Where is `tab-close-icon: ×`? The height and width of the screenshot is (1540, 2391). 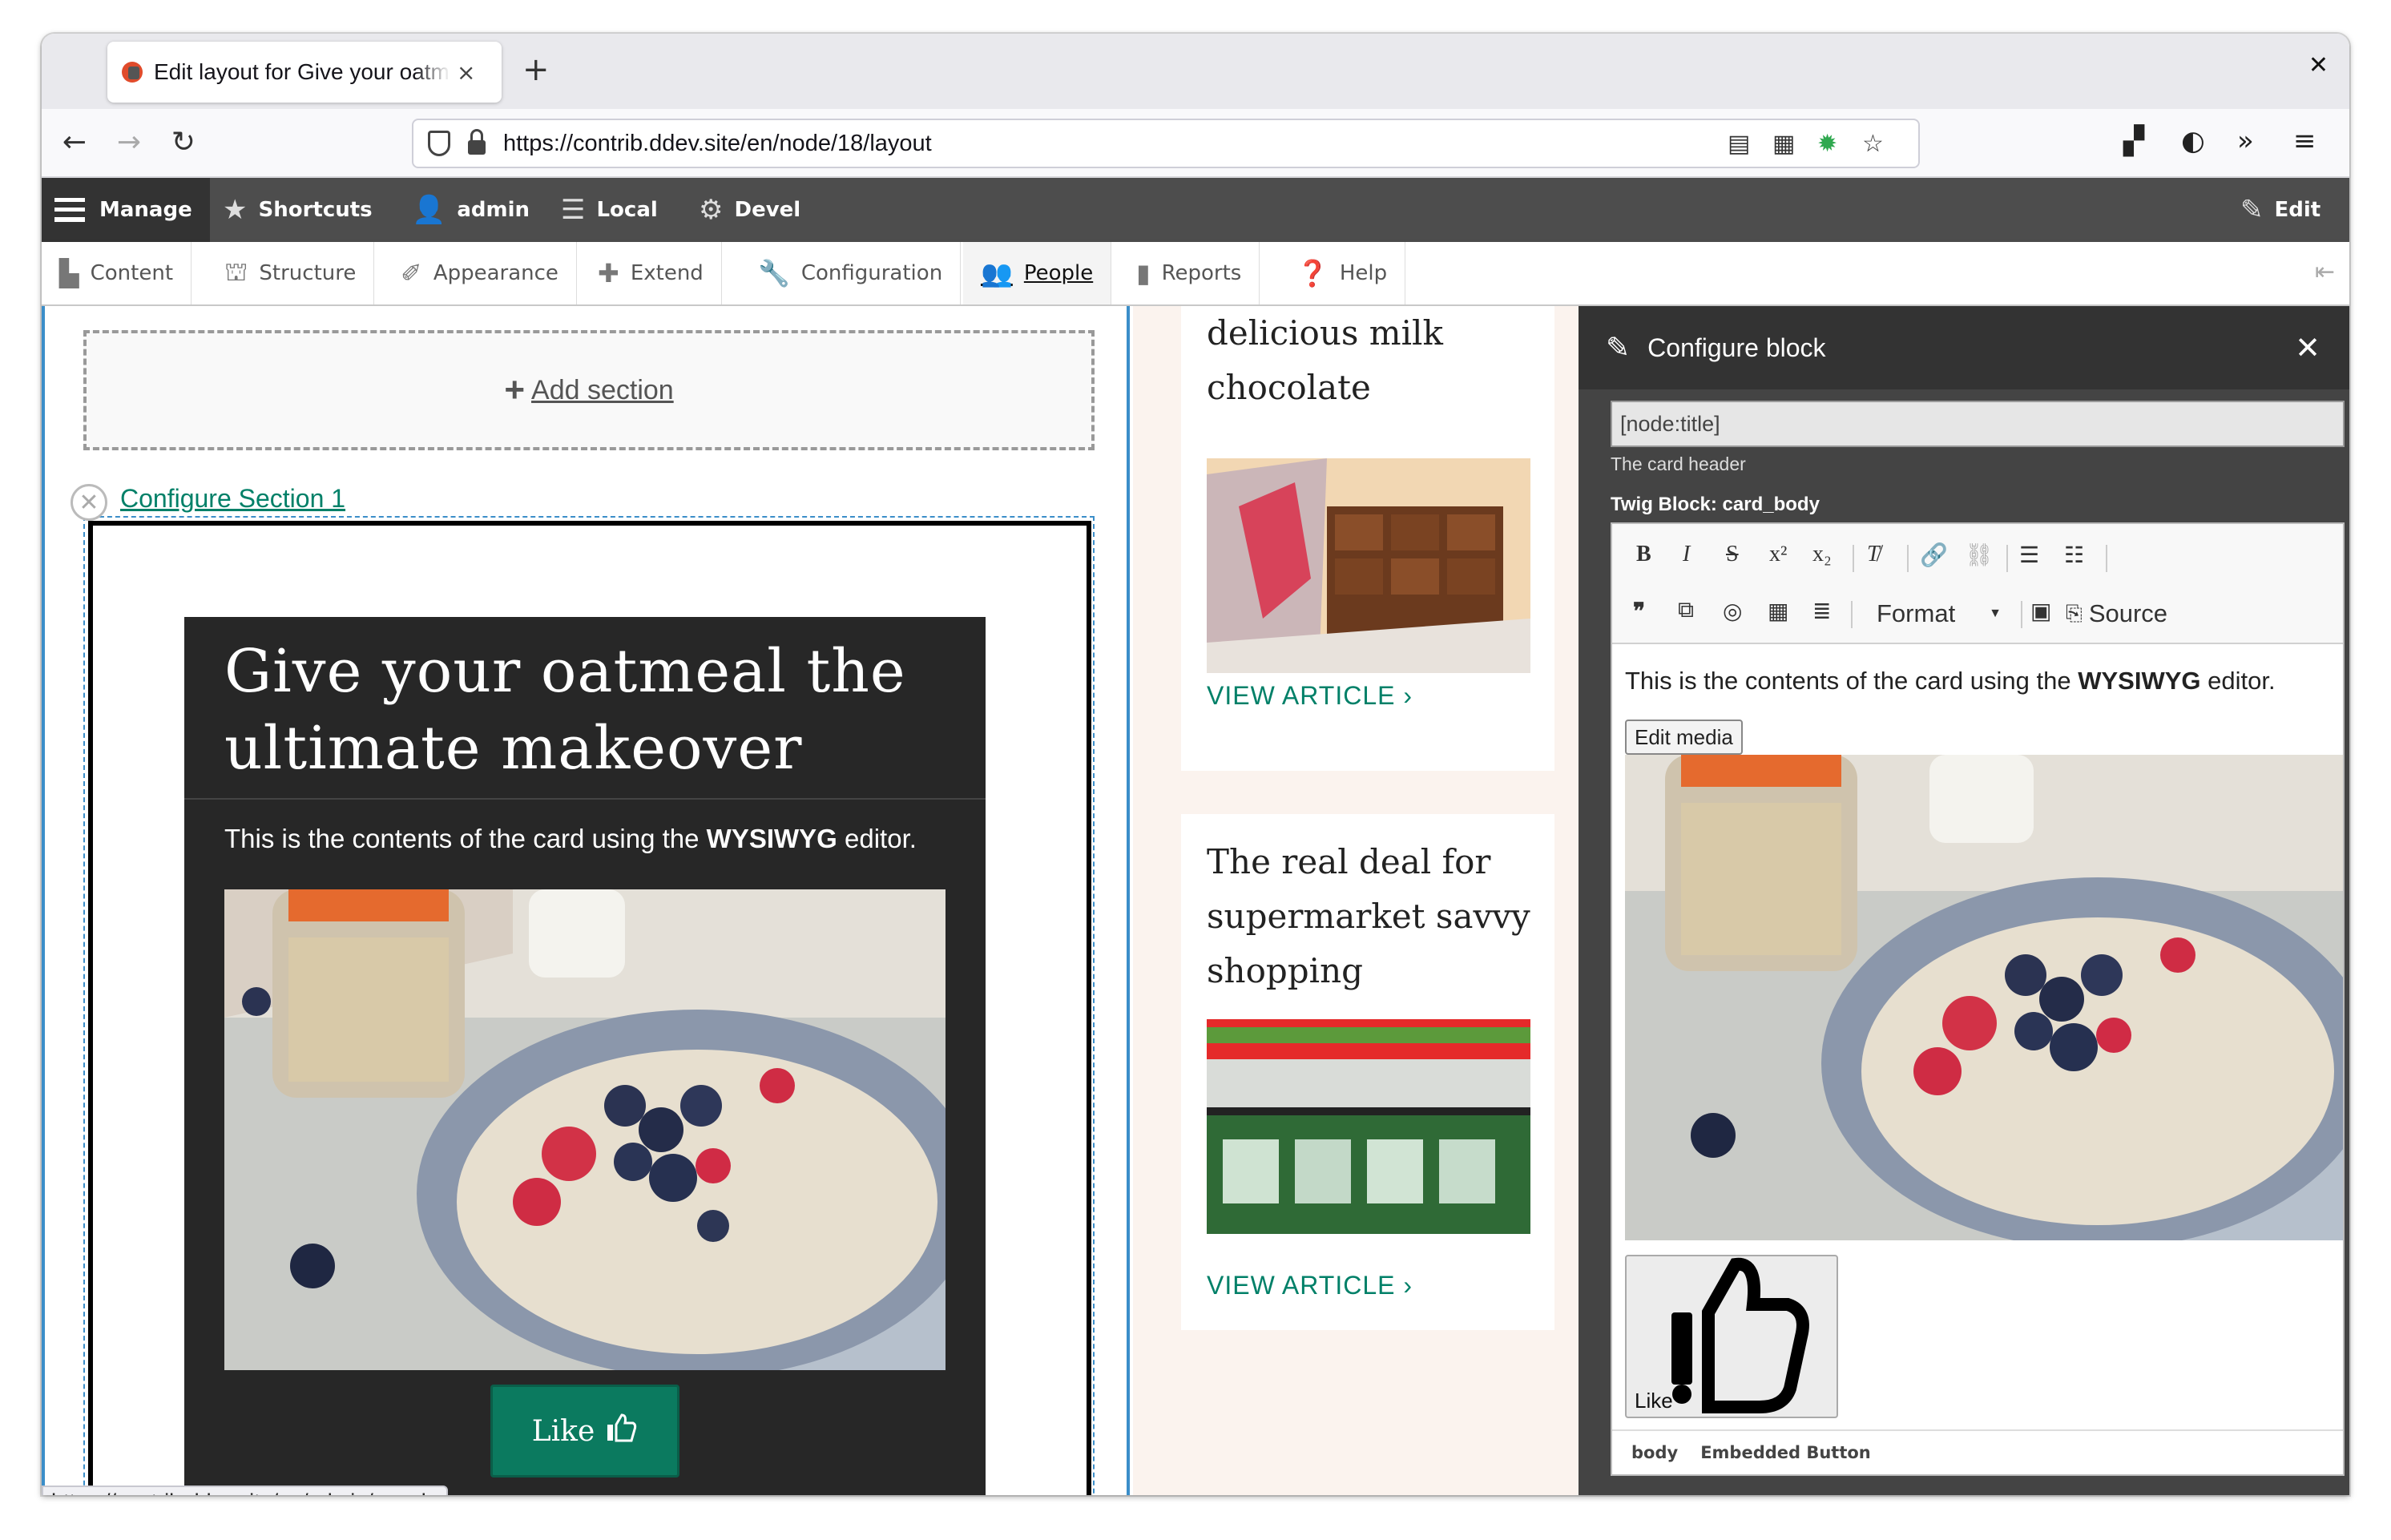
tab-close-icon: × is located at coordinates (466, 72).